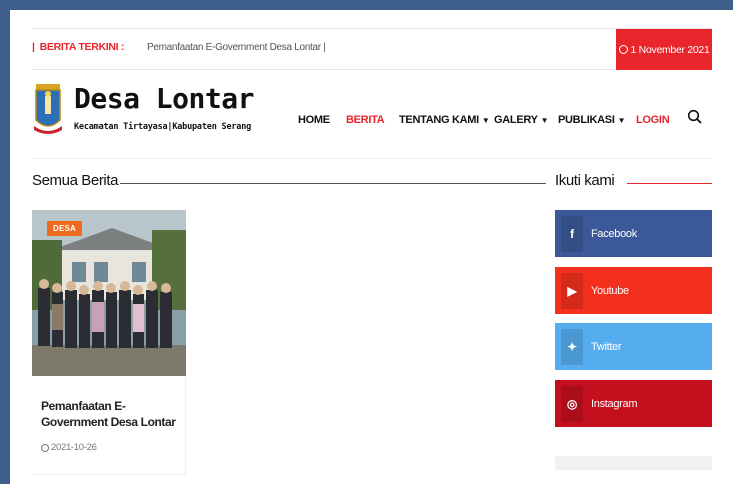  I want to click on nav-berita-label: BERITA, so click(365, 120).